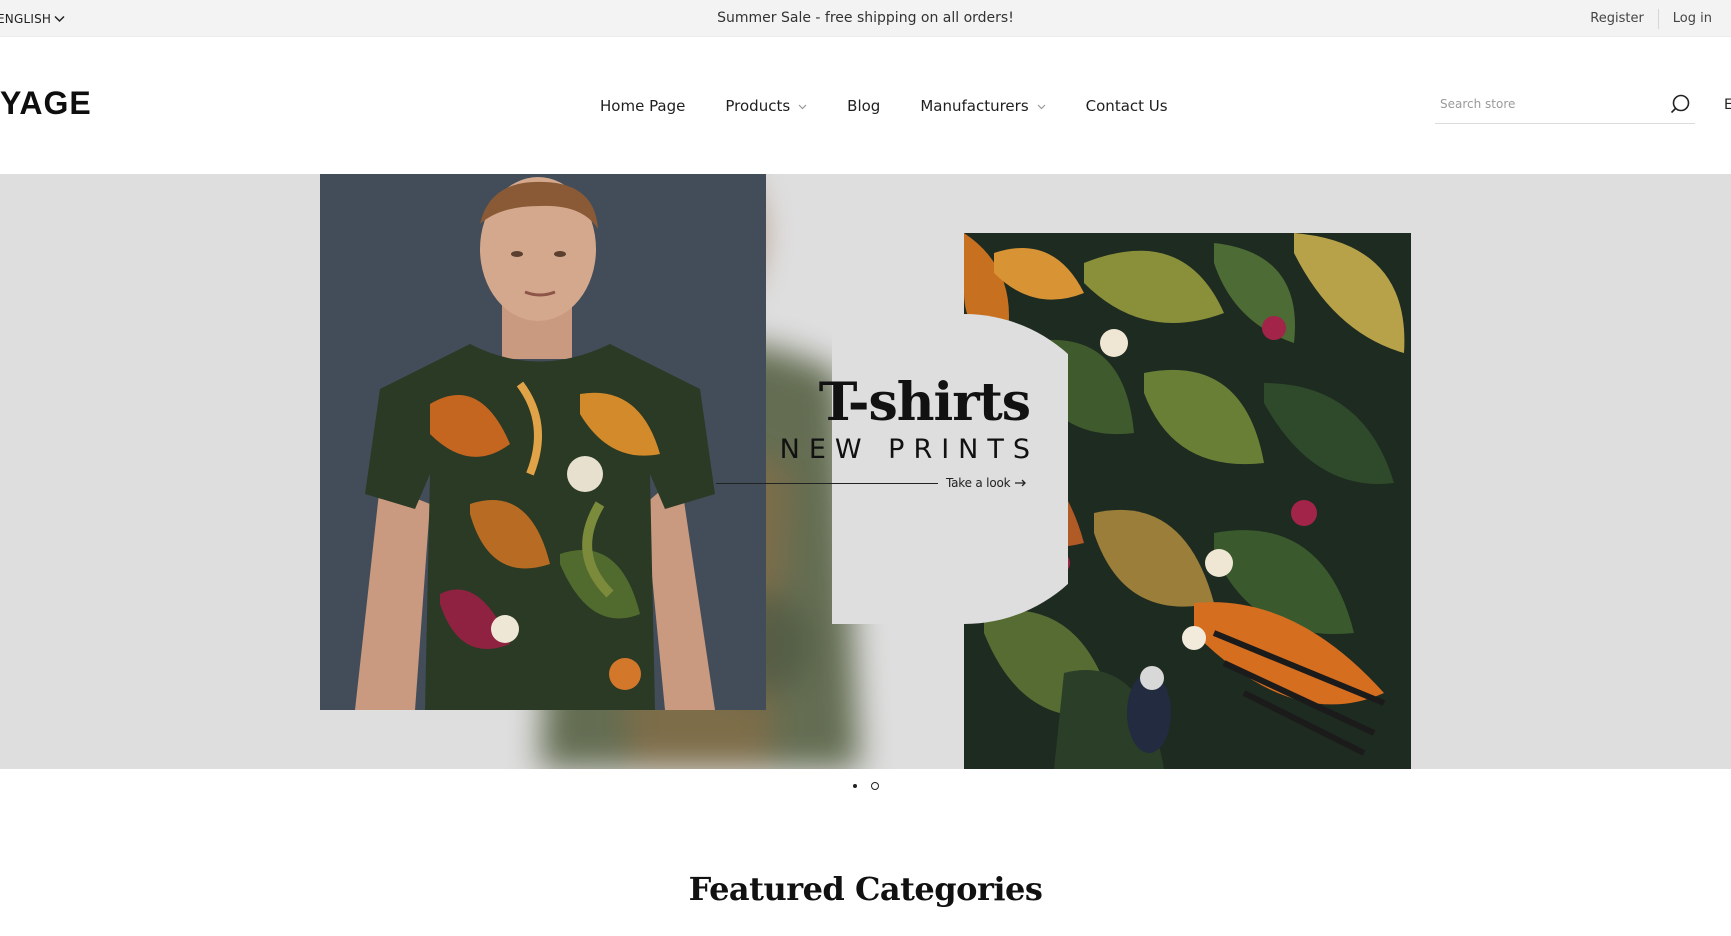  What do you see at coordinates (1546, 104) in the screenshot?
I see `search-input` at bounding box center [1546, 104].